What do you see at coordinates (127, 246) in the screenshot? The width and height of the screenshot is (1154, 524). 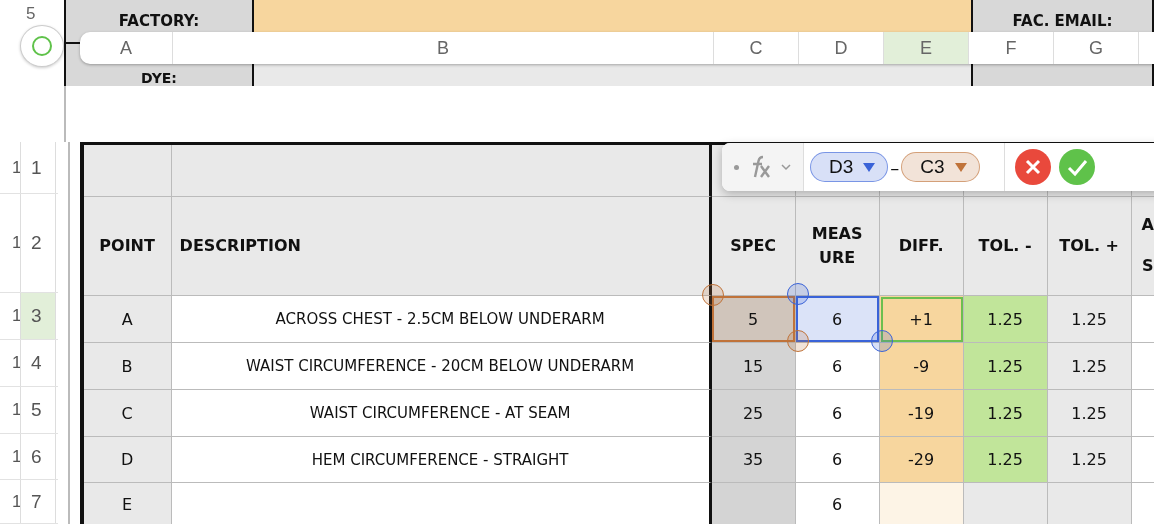 I see `column-header: POINT` at bounding box center [127, 246].